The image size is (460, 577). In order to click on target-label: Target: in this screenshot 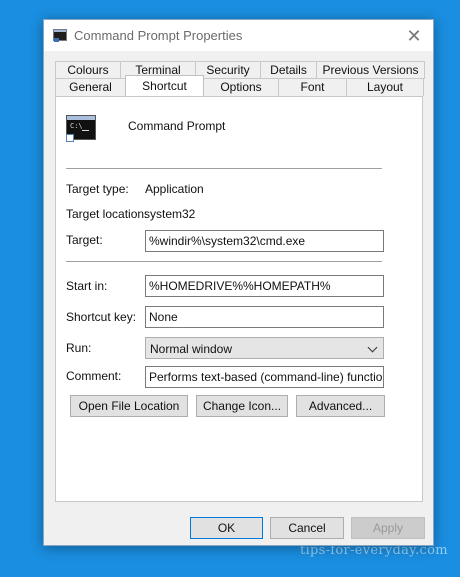, I will do `click(84, 240)`.